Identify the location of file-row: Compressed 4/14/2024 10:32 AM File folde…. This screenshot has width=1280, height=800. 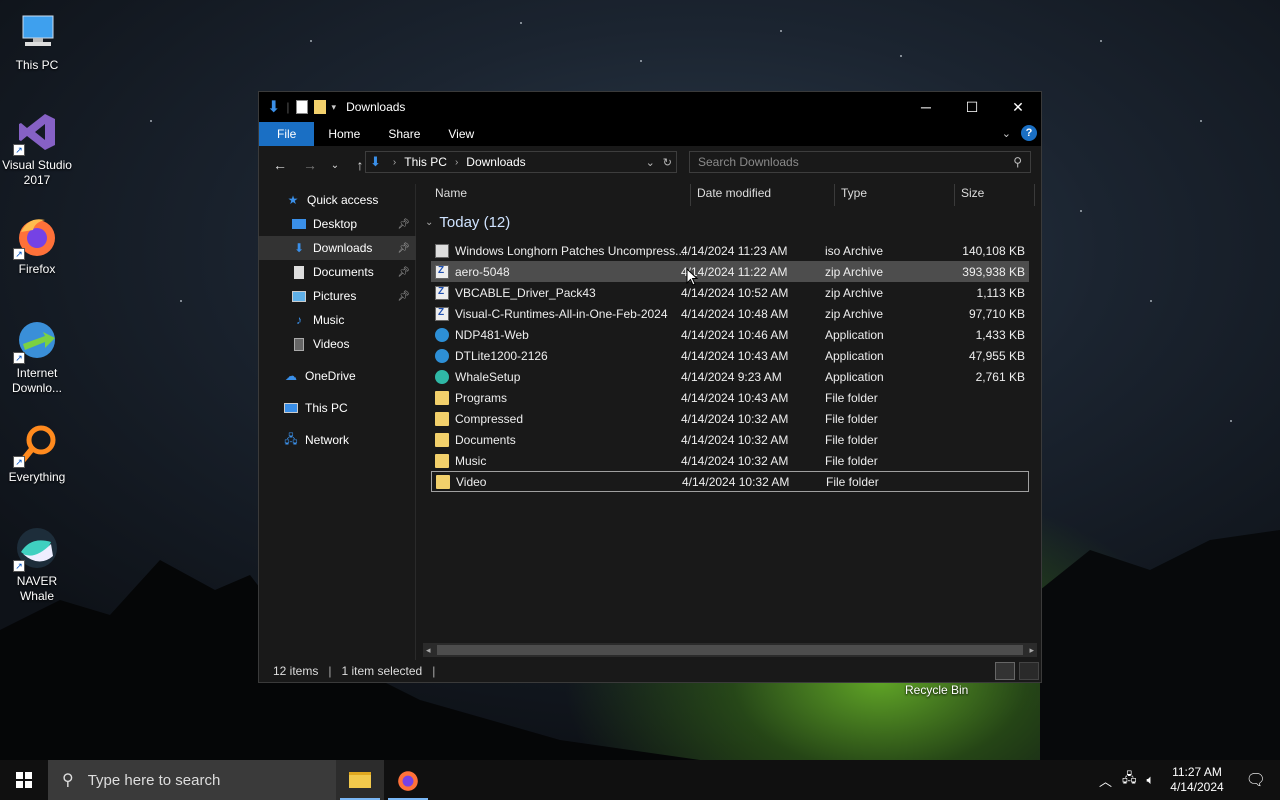
(730, 418).